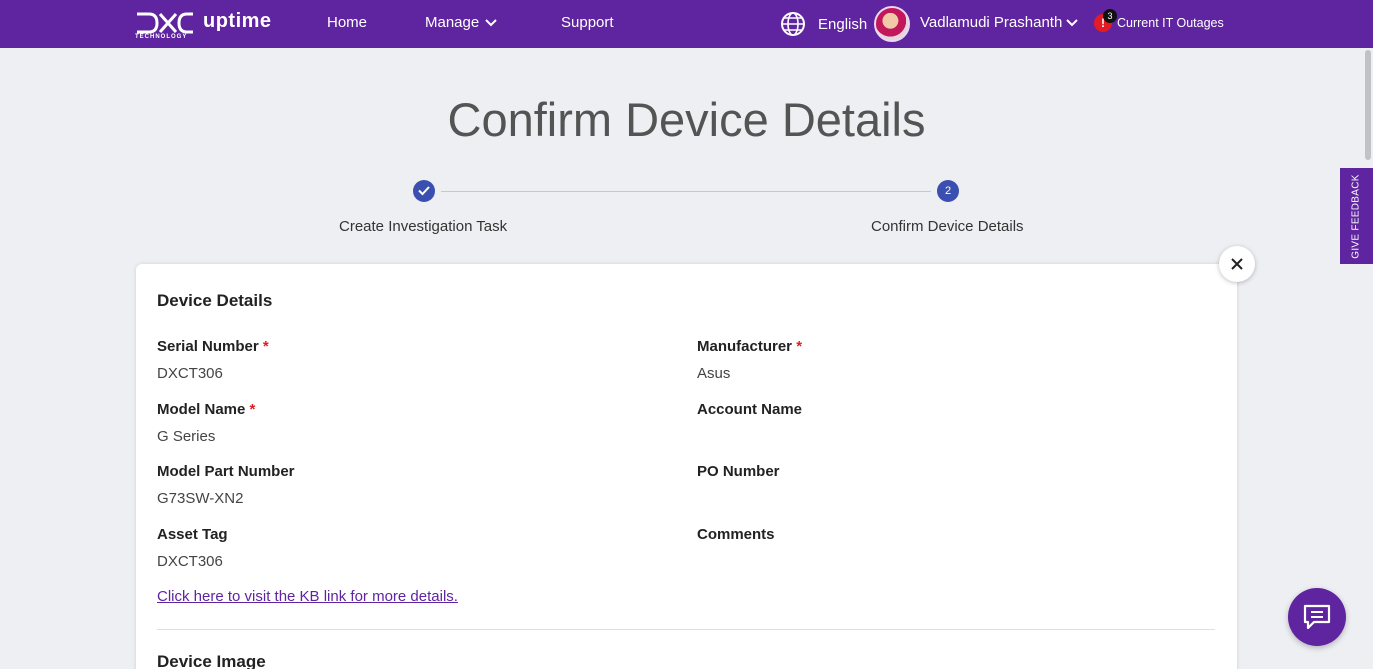  I want to click on po-number-label: PO Number, so click(738, 471).